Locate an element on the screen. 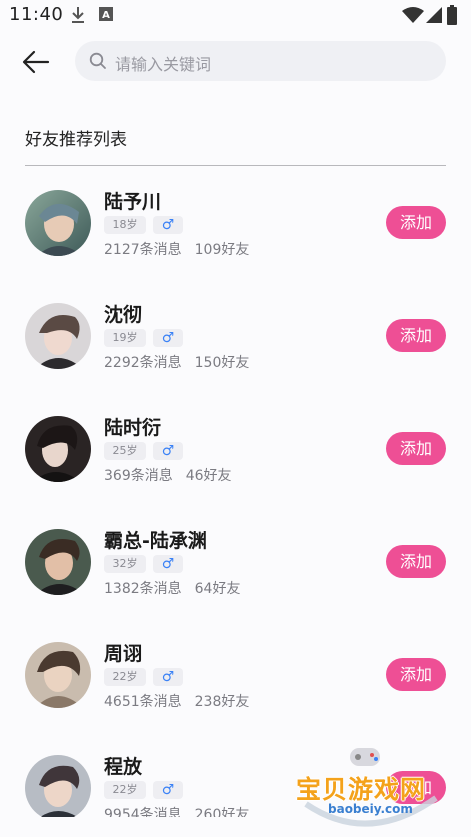 The width and height of the screenshot is (471, 837). friend-count: 238好友 is located at coordinates (222, 702).